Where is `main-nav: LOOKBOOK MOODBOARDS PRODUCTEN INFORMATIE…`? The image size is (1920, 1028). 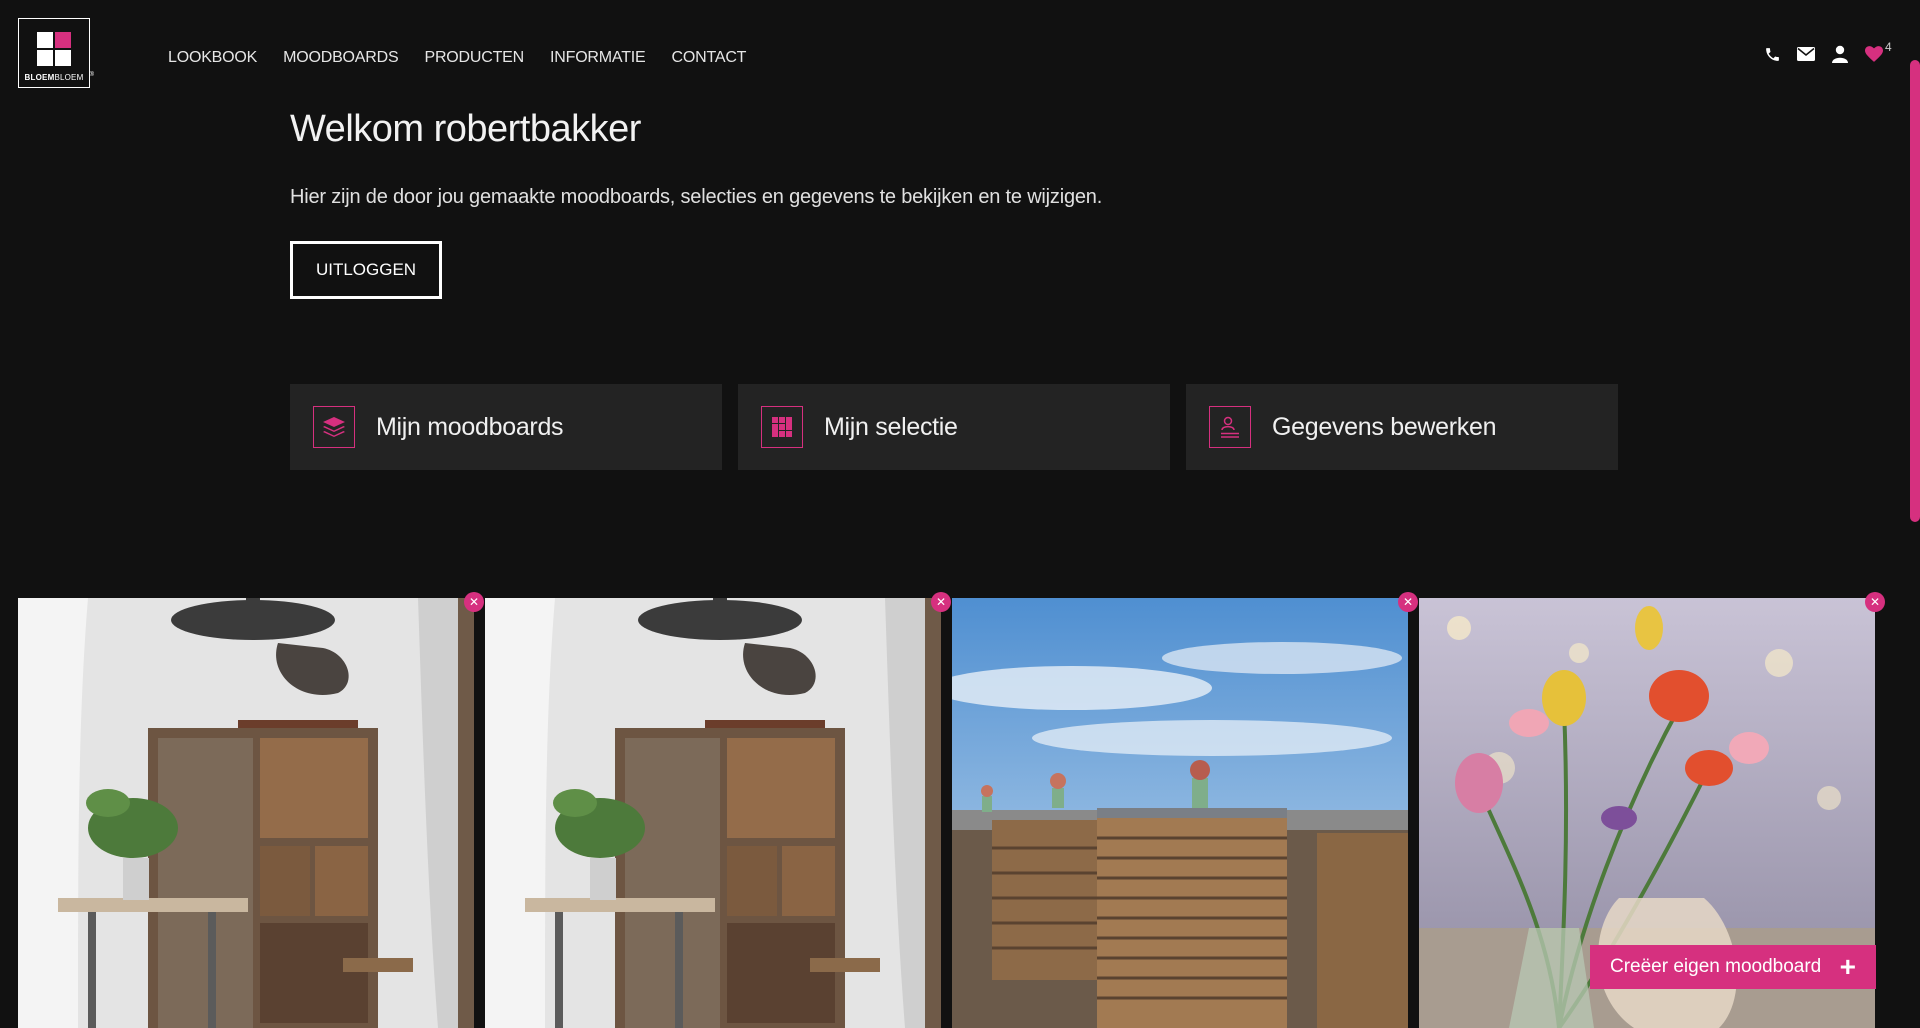 main-nav: LOOKBOOK MOODBOARDS PRODUCTEN INFORMATIE… is located at coordinates (457, 58).